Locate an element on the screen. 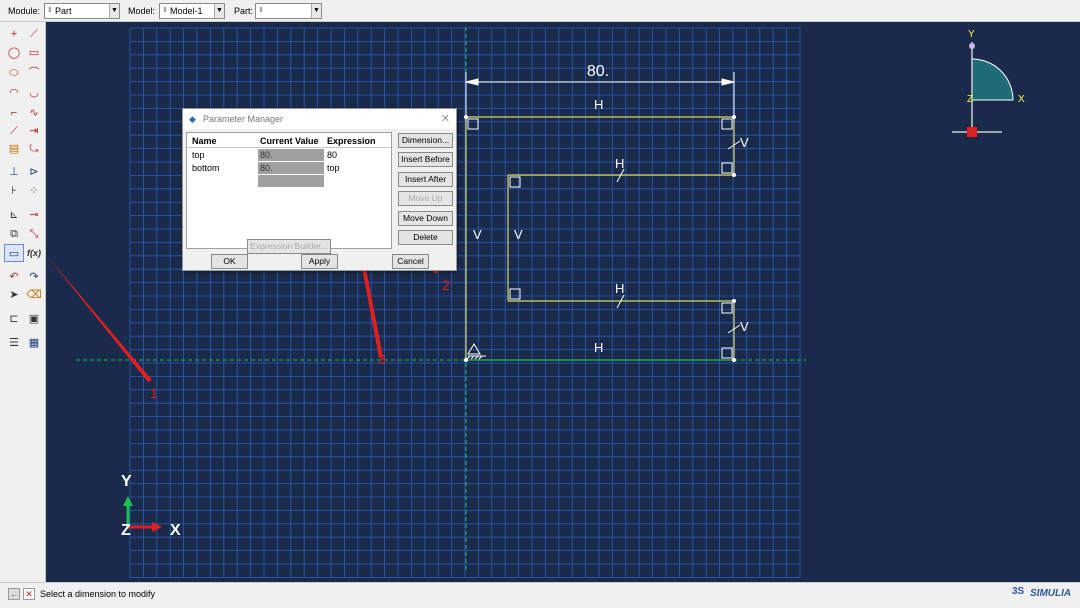 This screenshot has height=608, width=1080. module-combo: ⇕ Part ▼ is located at coordinates (82, 11).